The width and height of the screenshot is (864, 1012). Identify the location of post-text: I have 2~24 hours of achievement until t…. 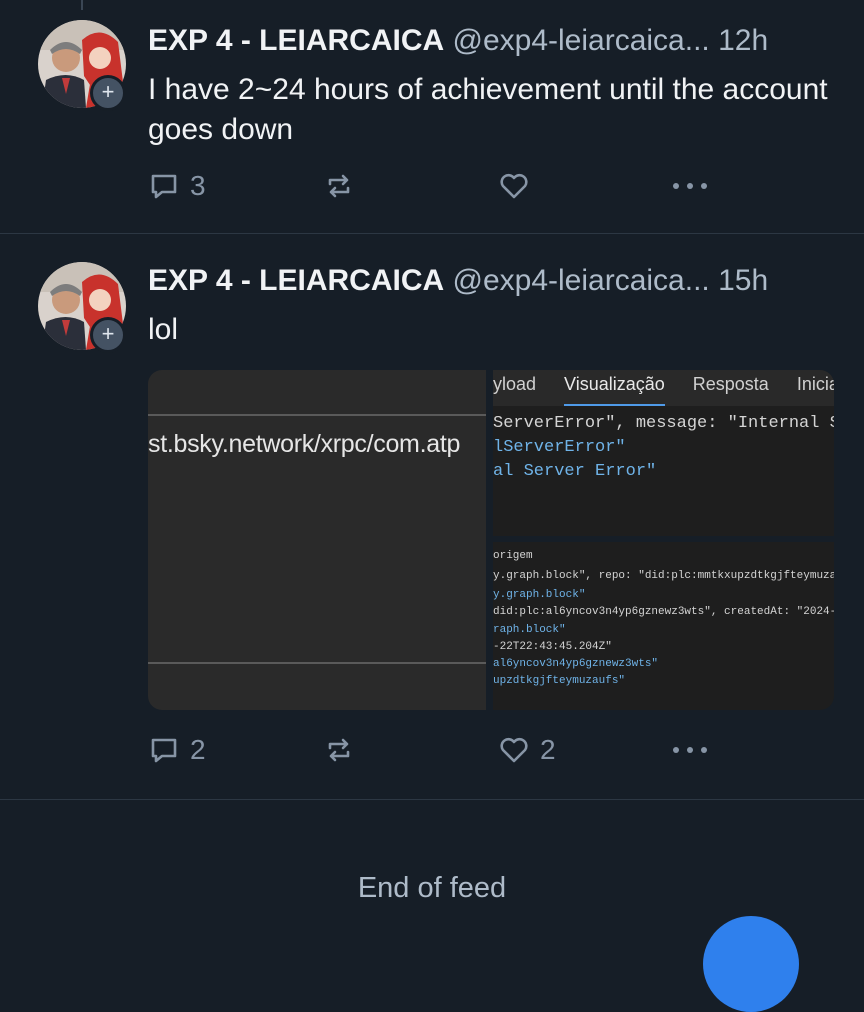
(488, 109).